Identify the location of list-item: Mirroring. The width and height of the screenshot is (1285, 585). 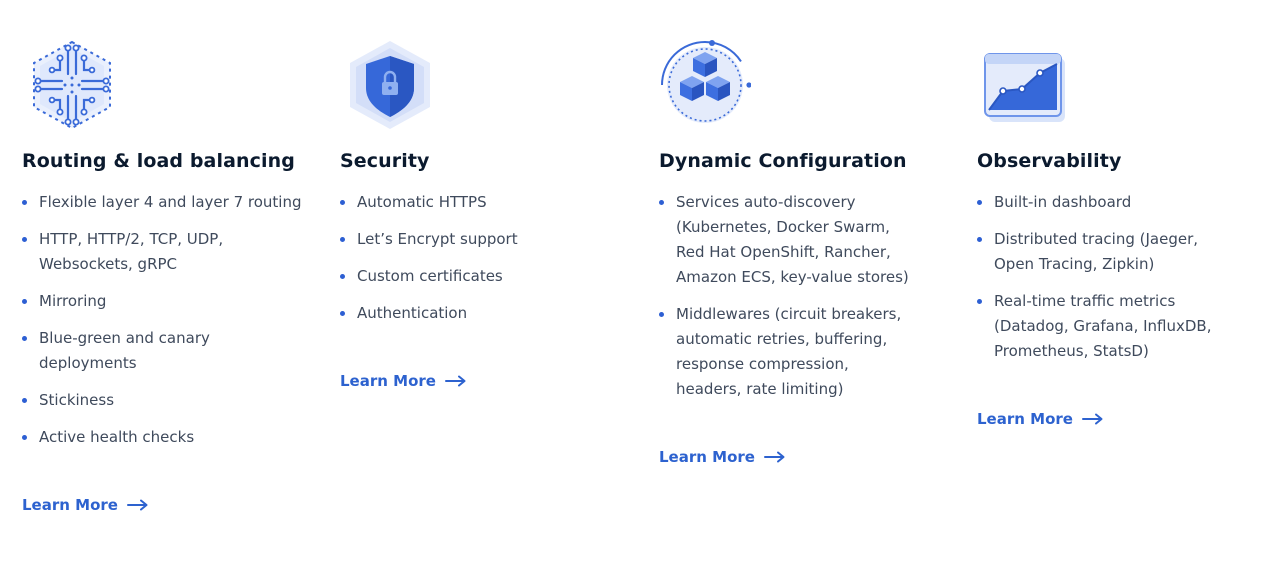
(167, 301).